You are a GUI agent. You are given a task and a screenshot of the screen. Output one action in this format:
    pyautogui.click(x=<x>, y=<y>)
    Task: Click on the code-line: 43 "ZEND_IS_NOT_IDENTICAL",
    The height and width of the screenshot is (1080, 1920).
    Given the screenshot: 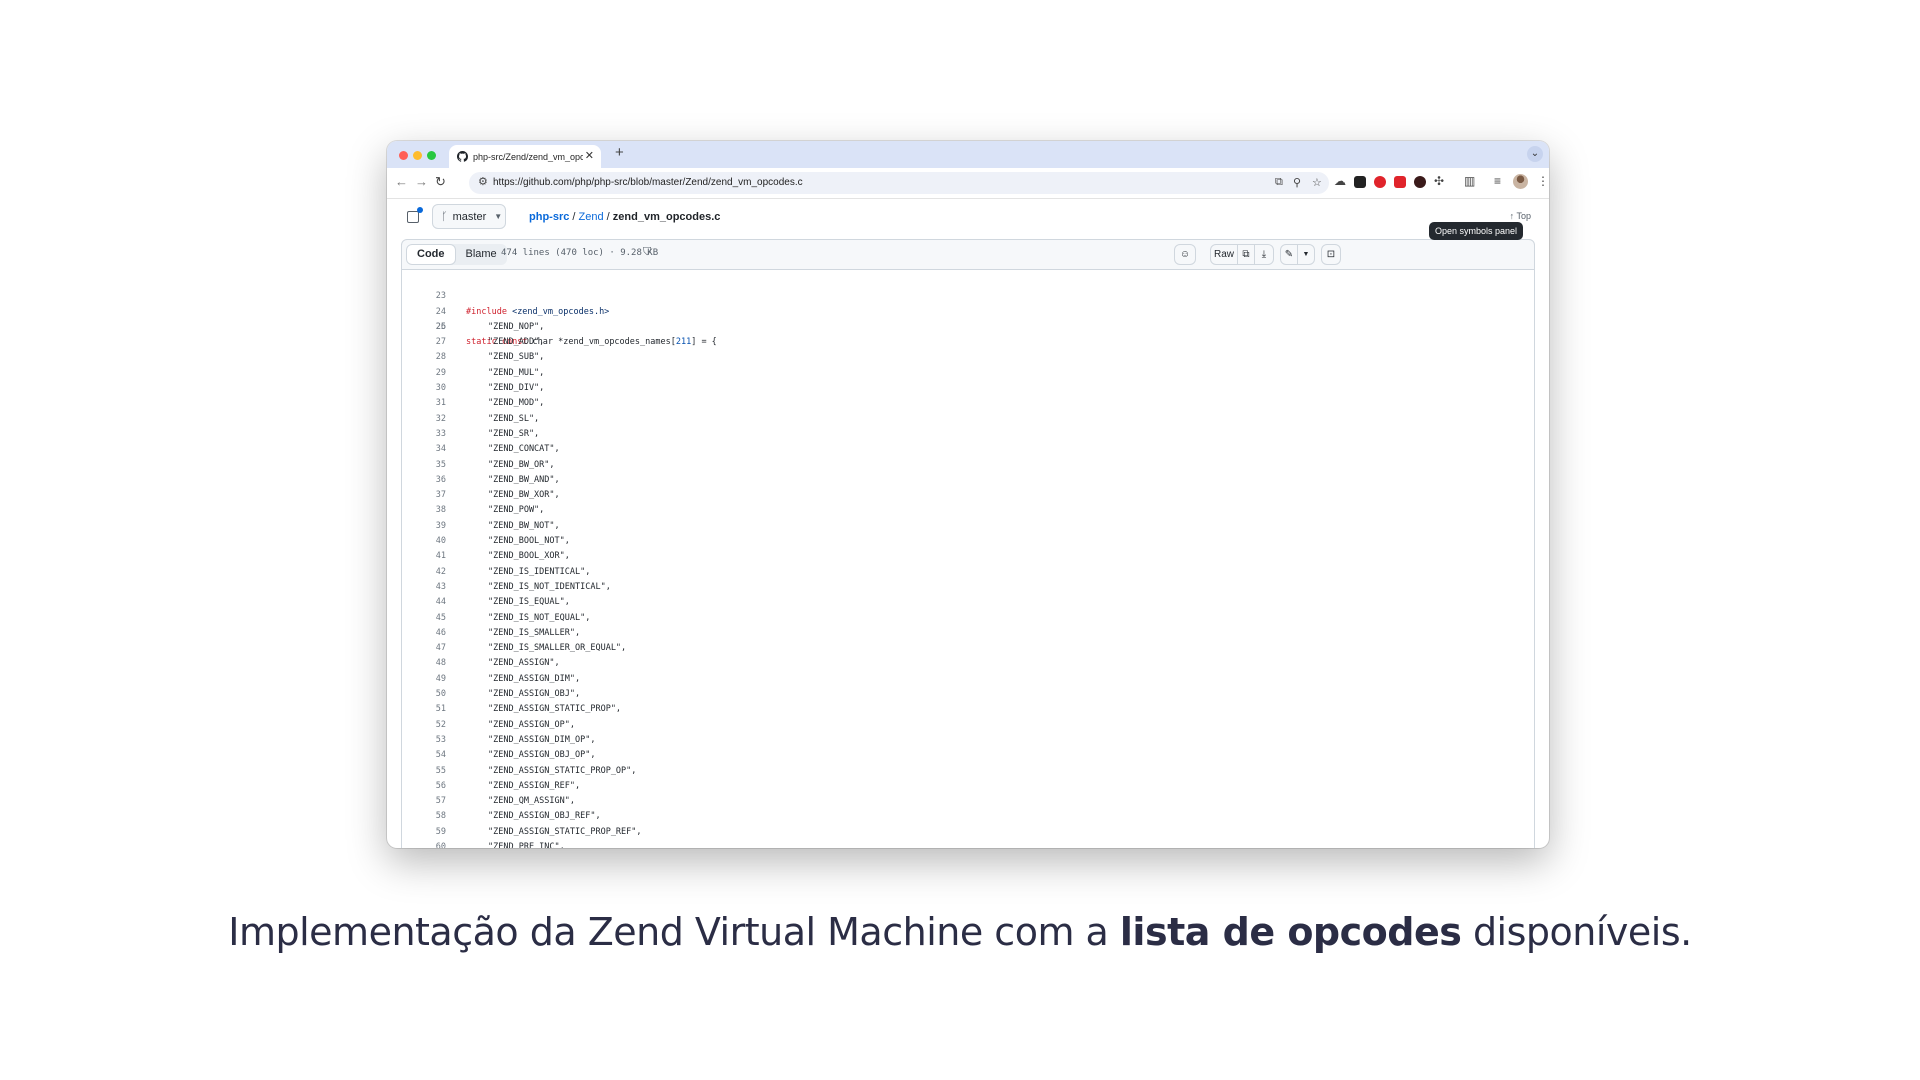 What is the action you would take?
    pyautogui.click(x=968, y=587)
    